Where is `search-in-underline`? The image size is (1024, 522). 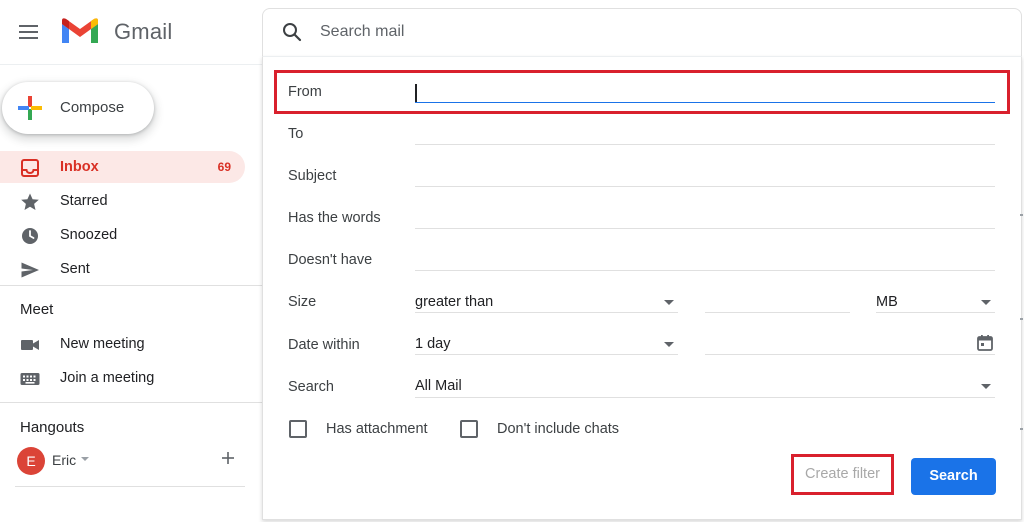
search-in-underline is located at coordinates (705, 397).